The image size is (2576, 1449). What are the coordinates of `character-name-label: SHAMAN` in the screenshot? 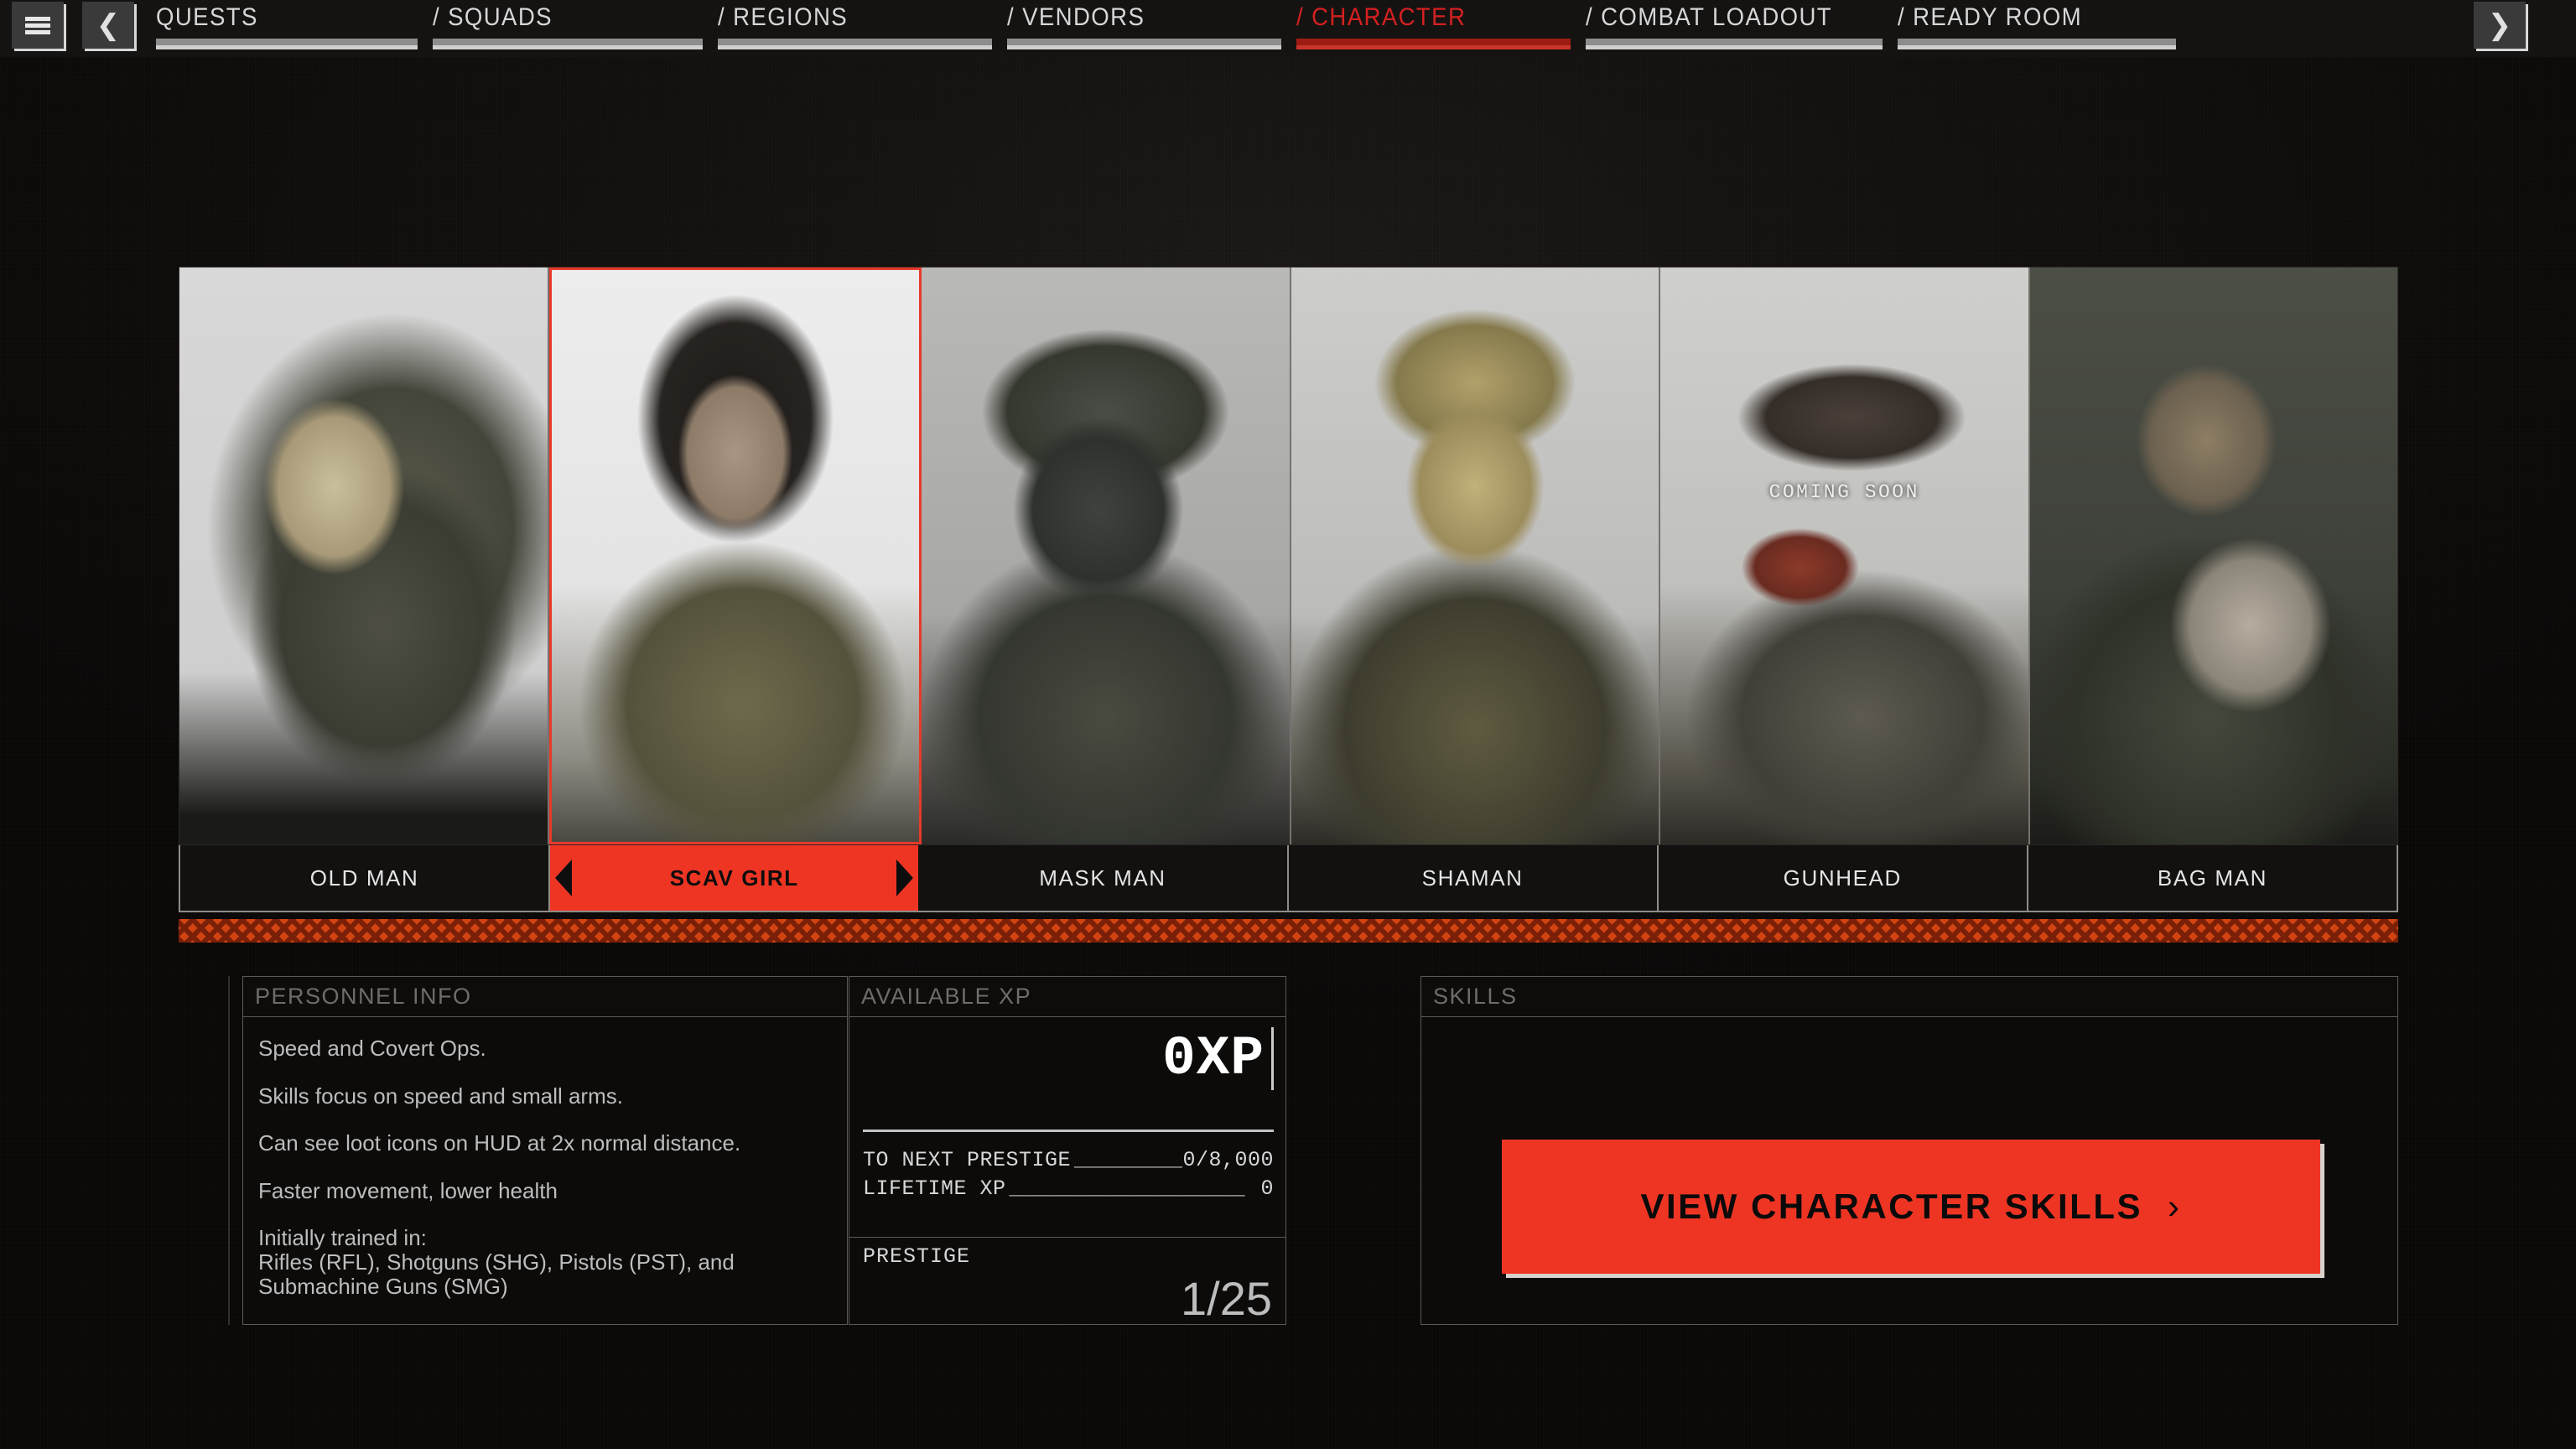 It's located at (1472, 878).